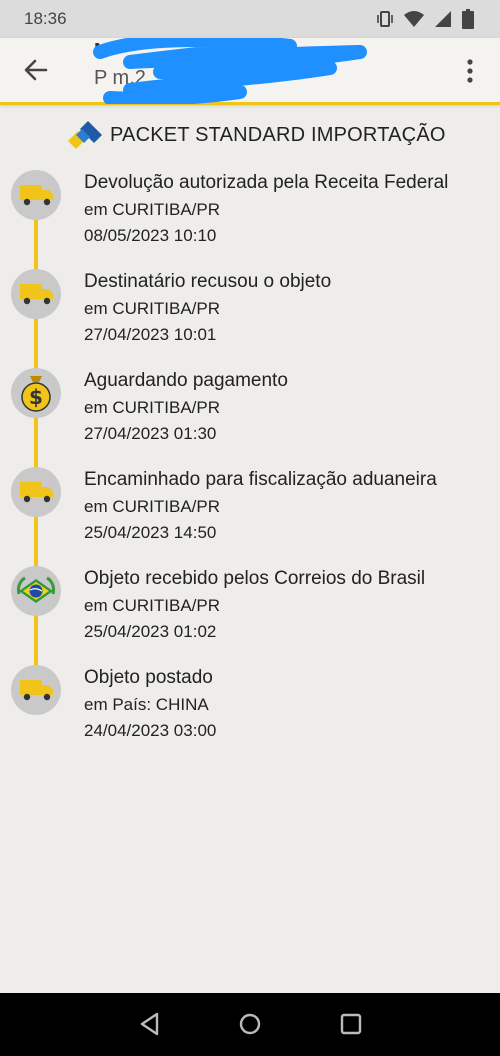  Describe the element at coordinates (186, 380) in the screenshot. I see `event-title: Aguardando pagamento` at that location.